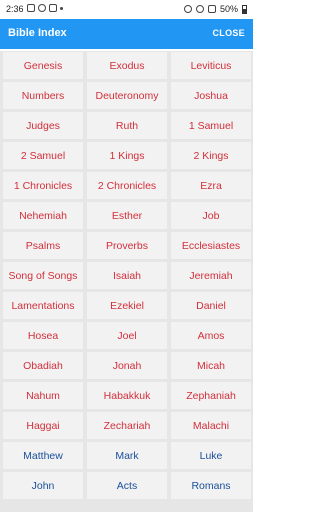  What do you see at coordinates (211, 125) in the screenshot?
I see `book-button: 1 Samuel` at bounding box center [211, 125].